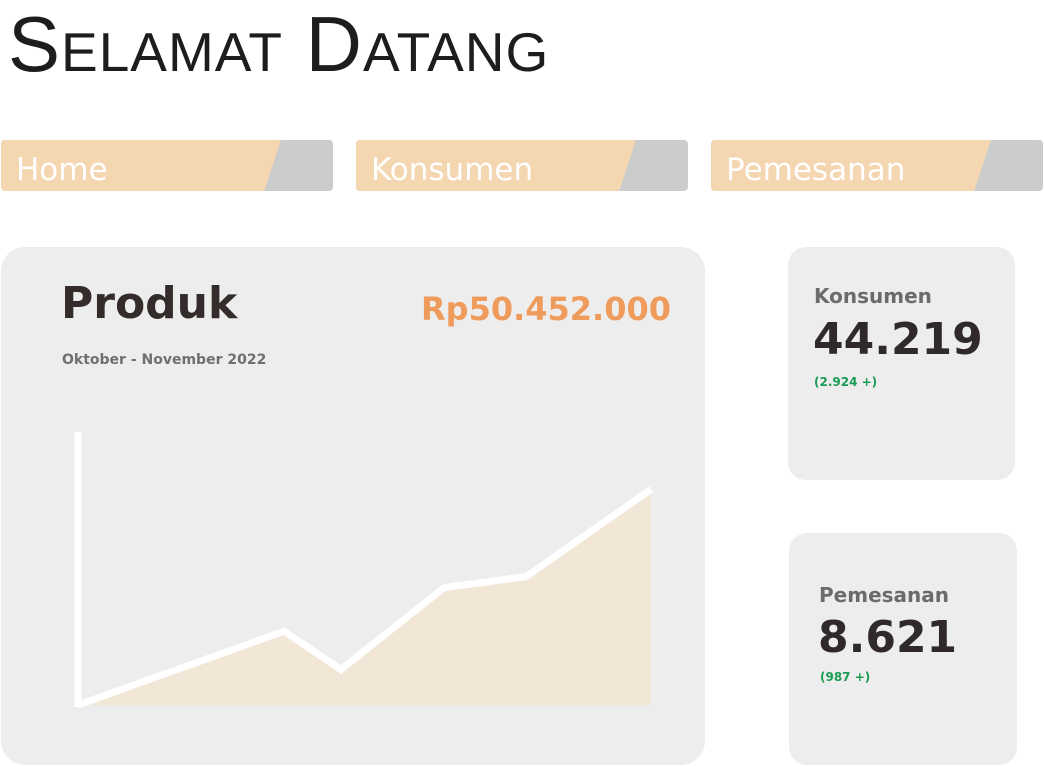  I want to click on tab-pemesanan: Pemesanan, so click(877, 165).